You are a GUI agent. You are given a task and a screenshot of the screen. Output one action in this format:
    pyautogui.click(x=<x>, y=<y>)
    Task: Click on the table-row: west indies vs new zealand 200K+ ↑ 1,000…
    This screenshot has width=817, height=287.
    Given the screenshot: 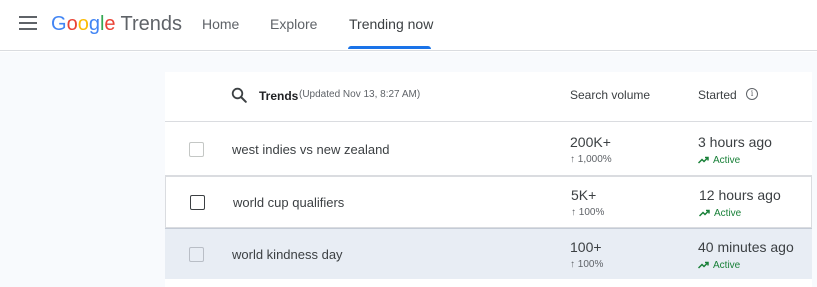 What is the action you would take?
    pyautogui.click(x=488, y=150)
    